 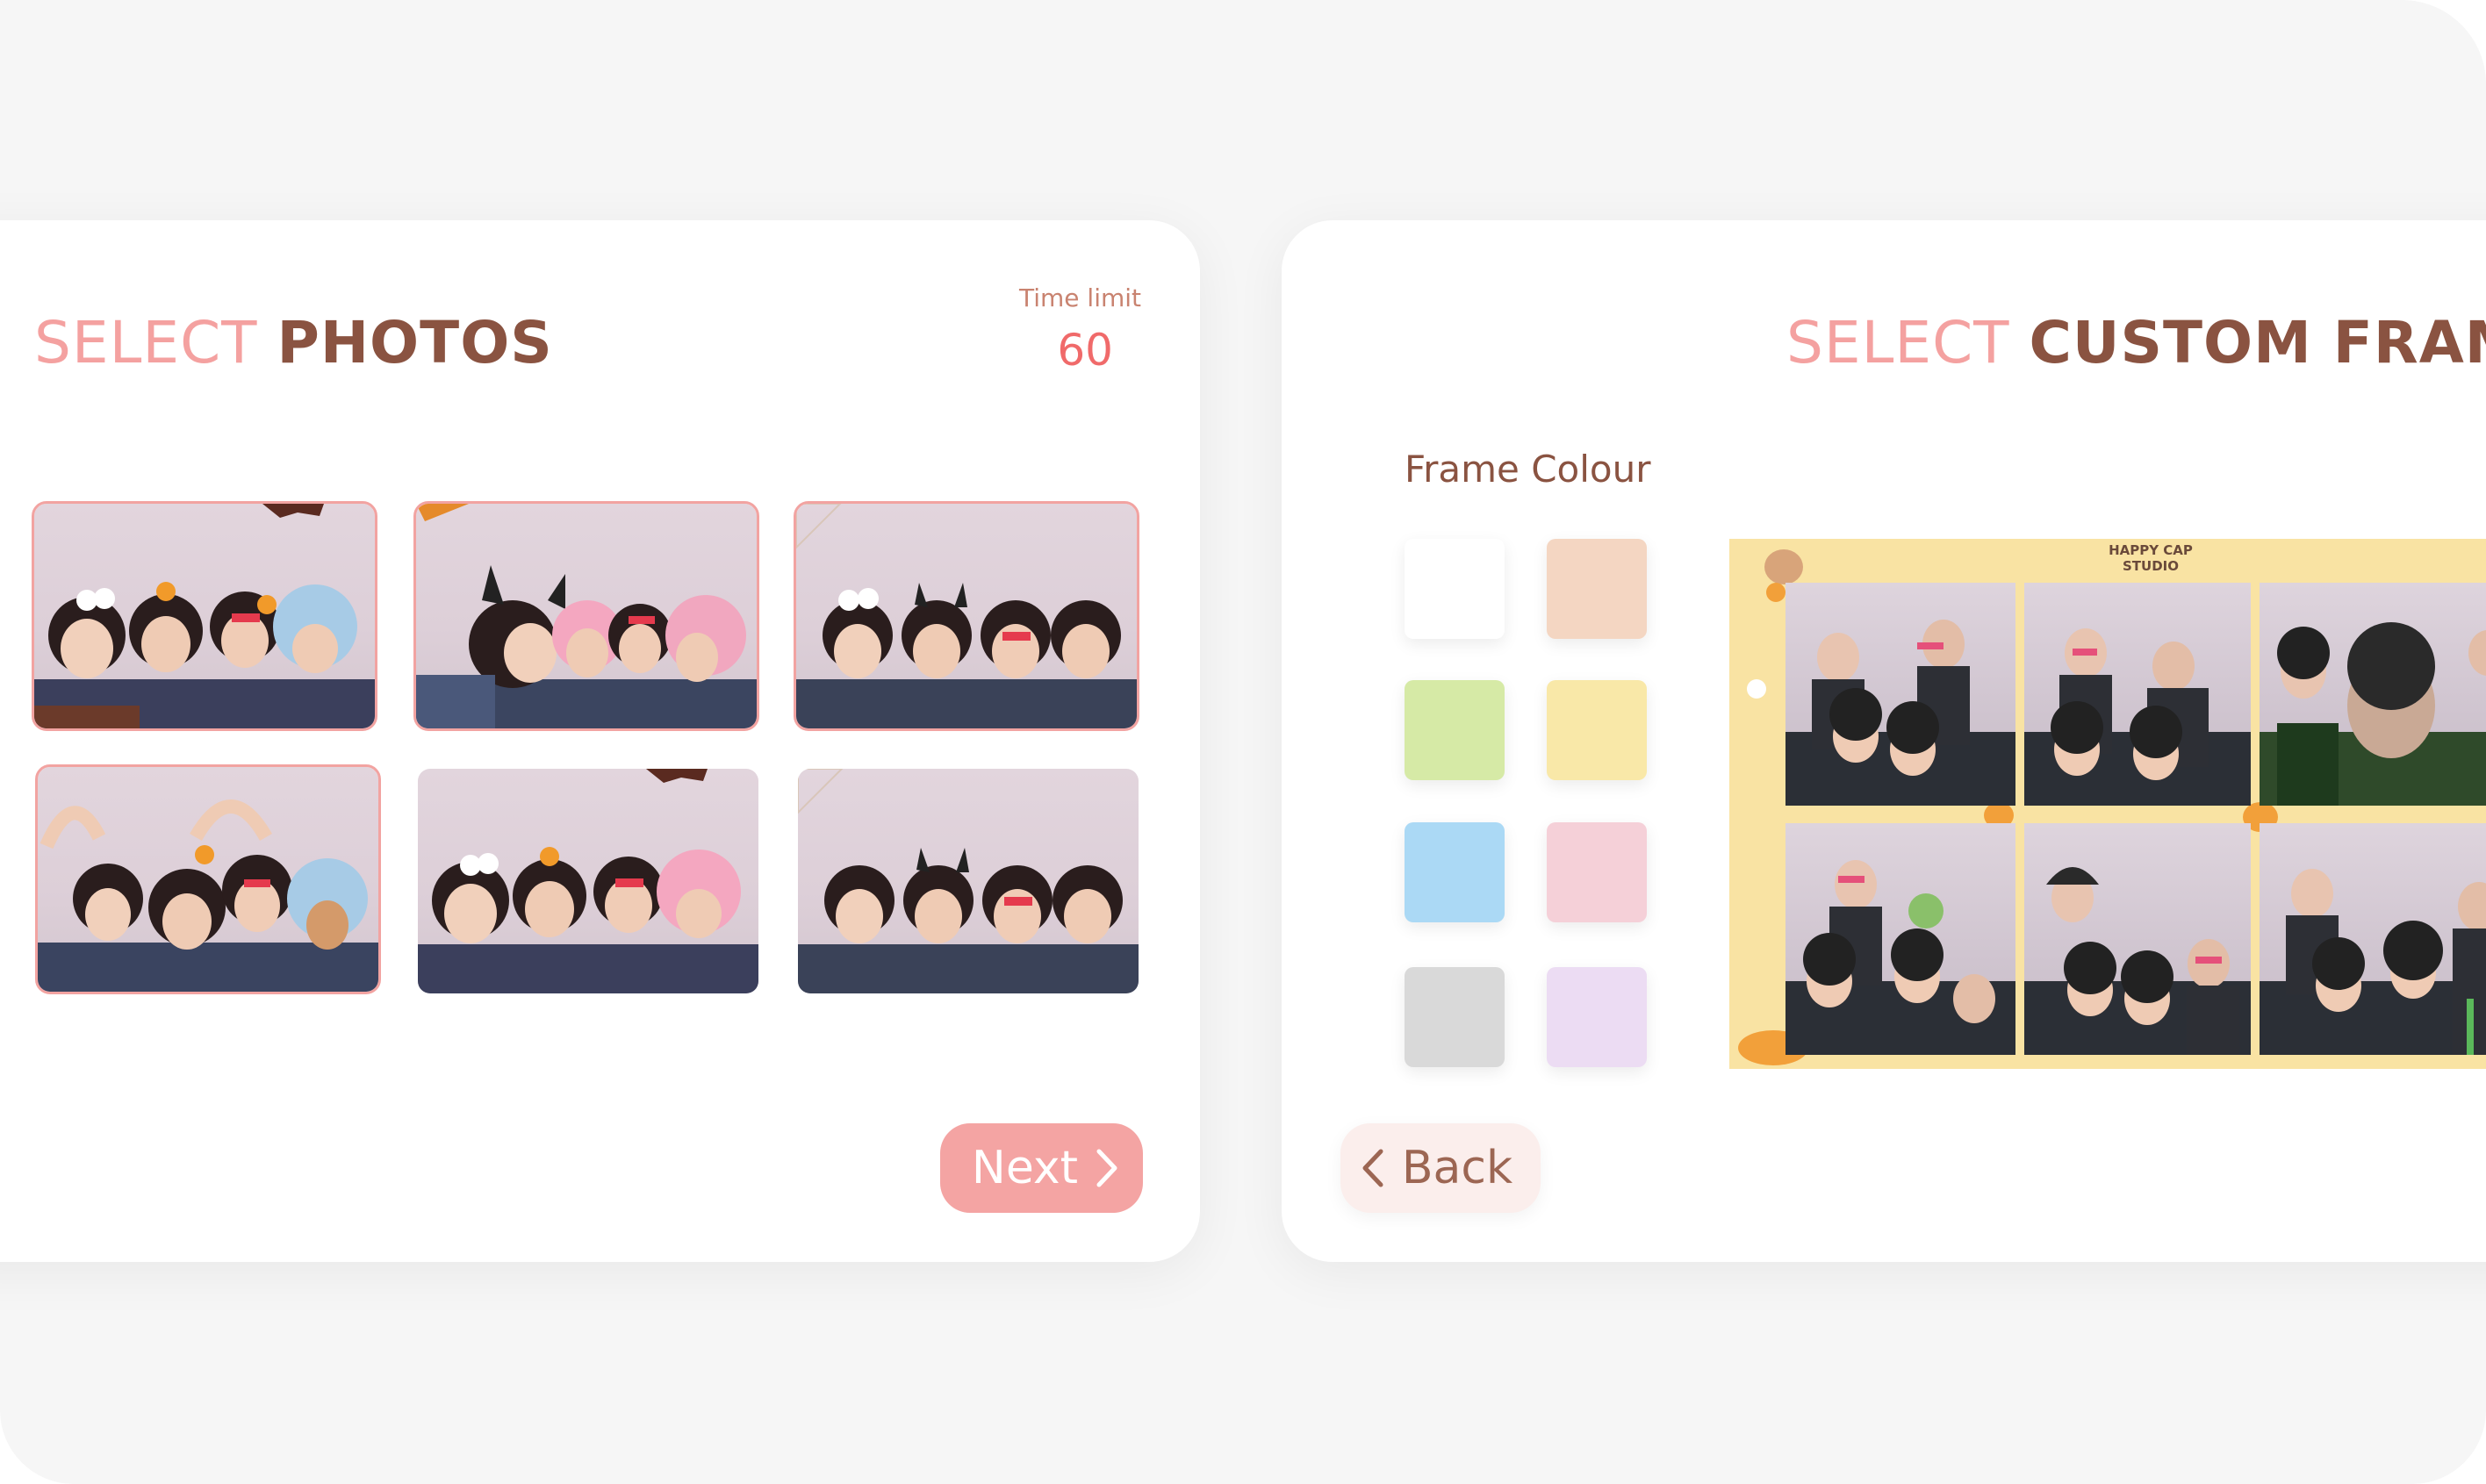 What do you see at coordinates (1597, 1017) in the screenshot?
I see `swatch-lavender` at bounding box center [1597, 1017].